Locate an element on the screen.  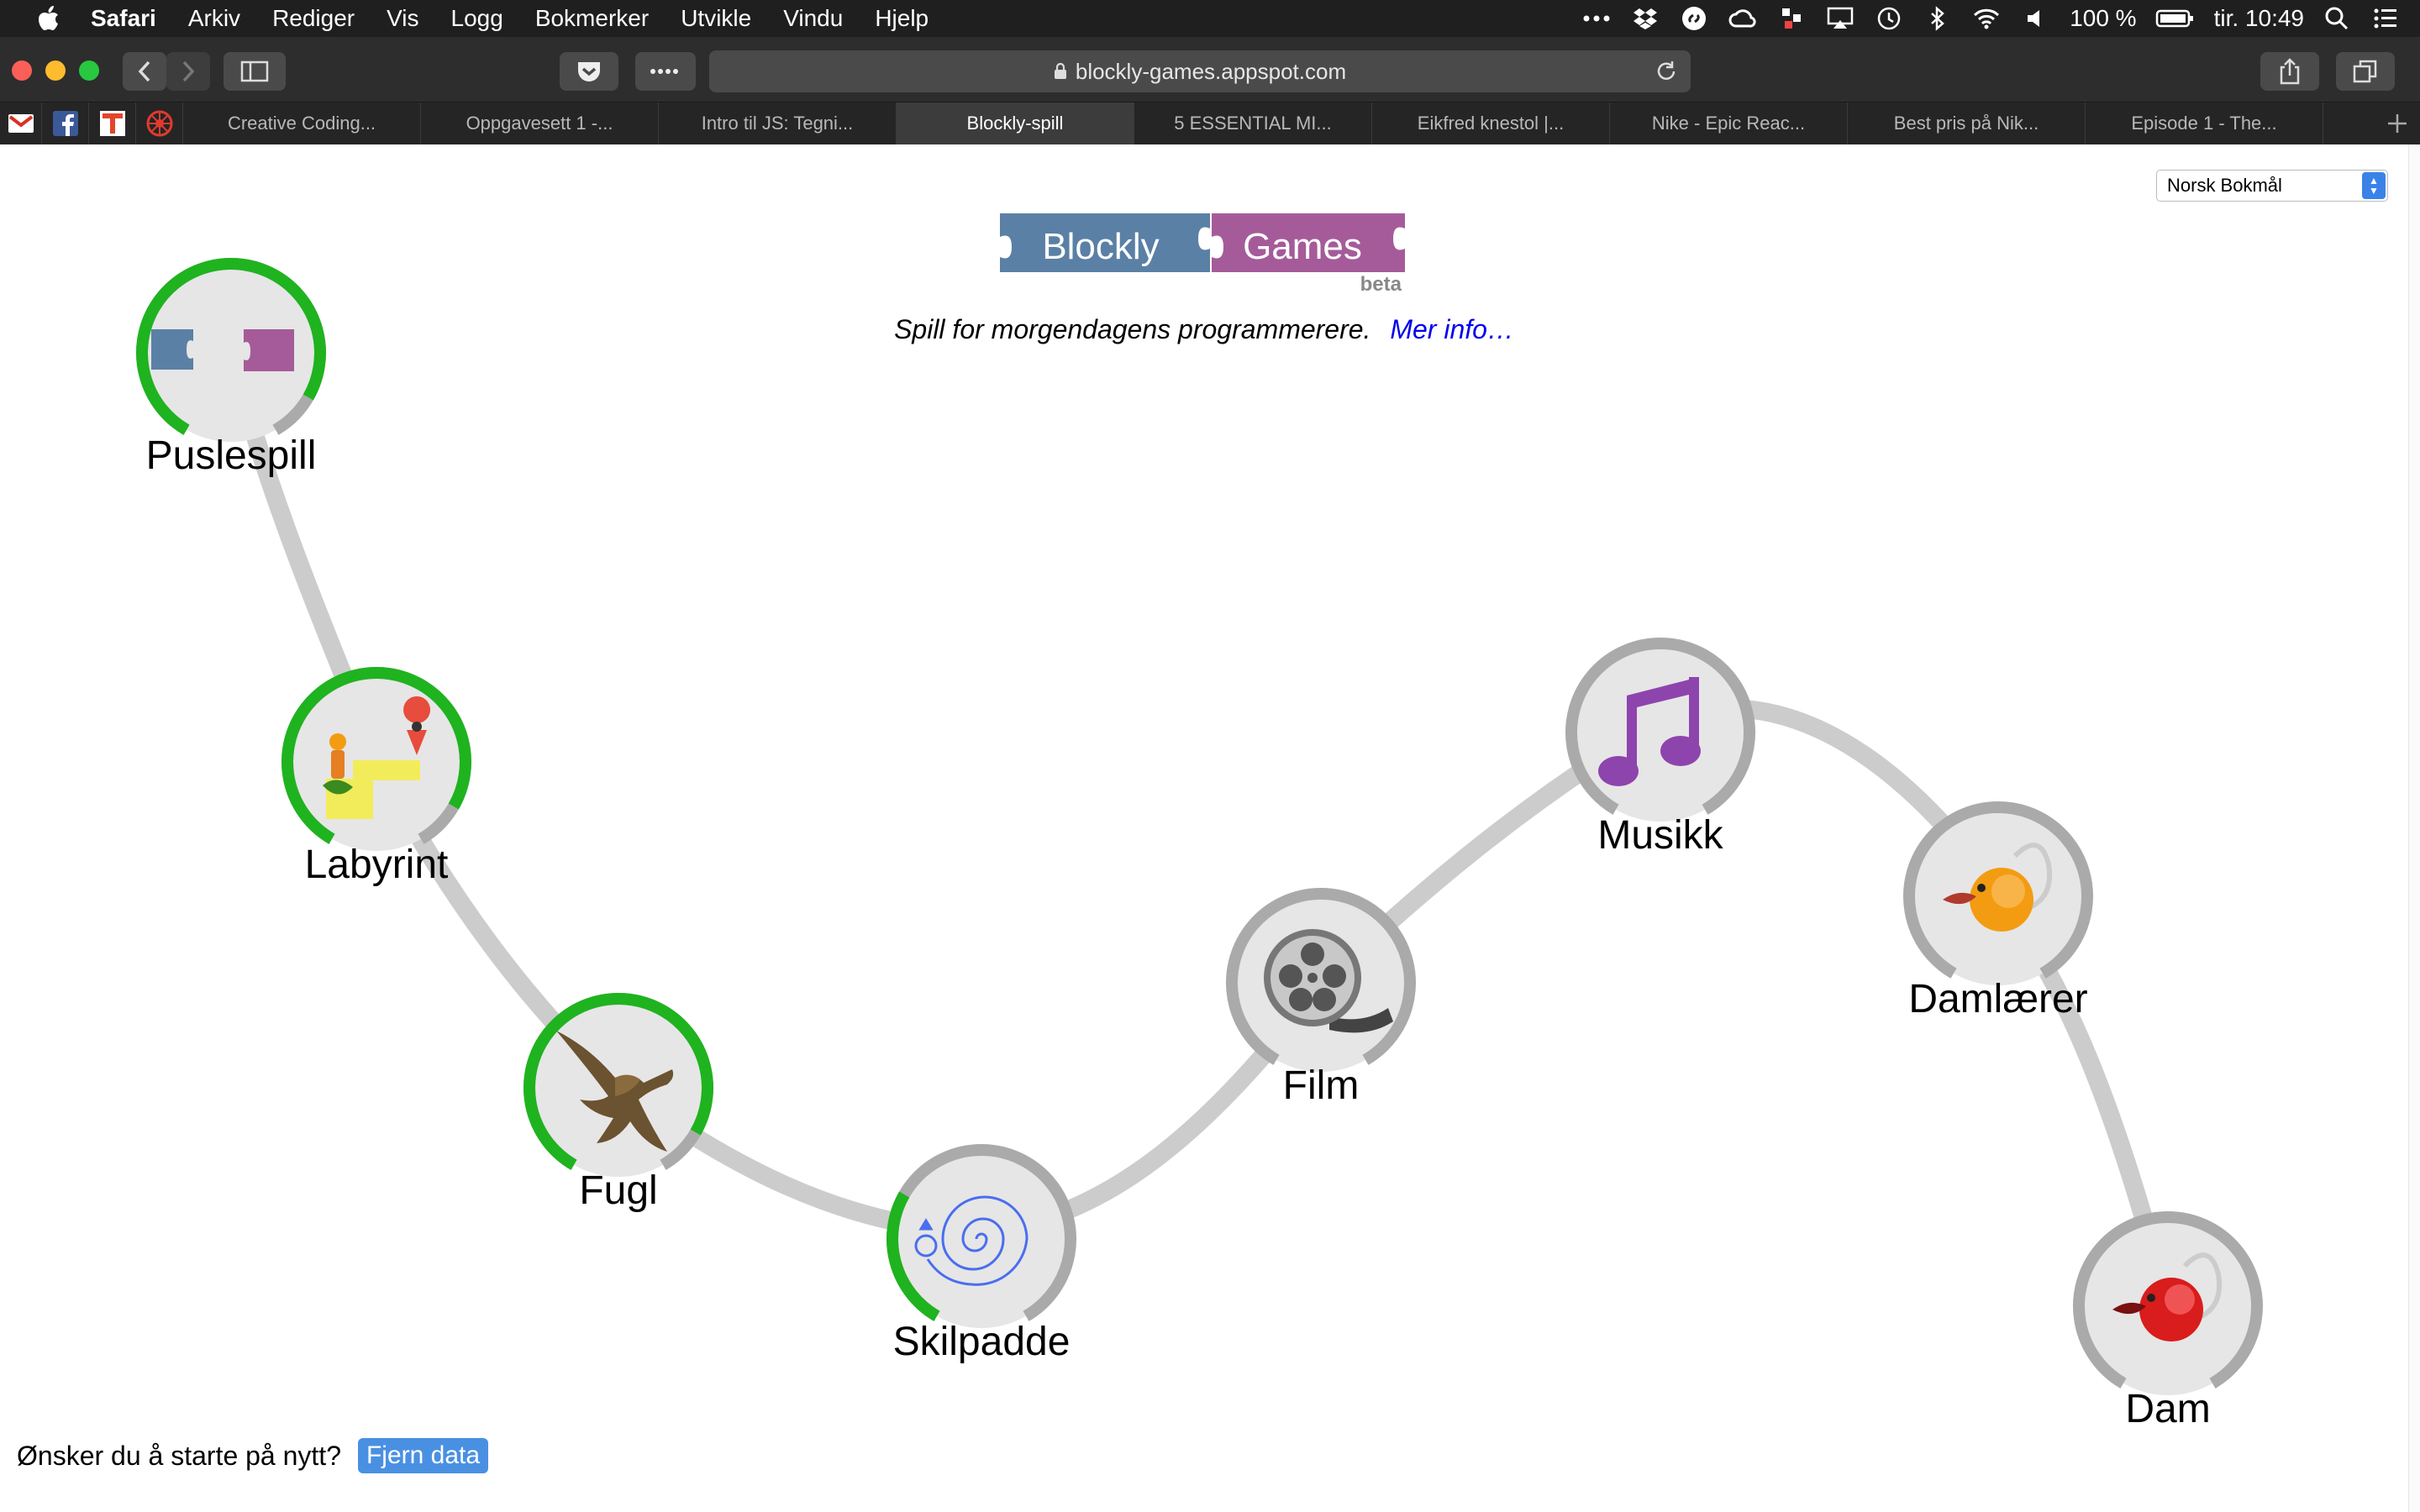
menubar-clock: tir. 10:49 is located at coordinates (2259, 18).